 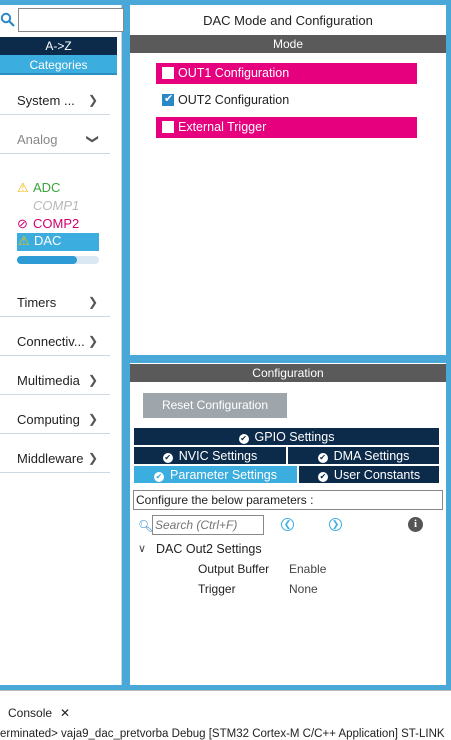 I want to click on tab-gpio-settings: ✔ GPIO Settings, so click(x=286, y=436).